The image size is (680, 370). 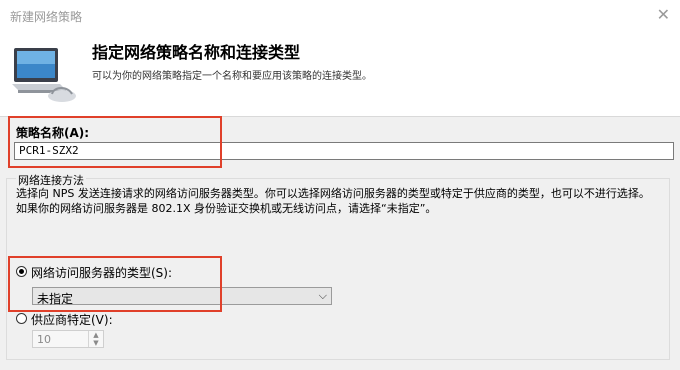 I want to click on vendor-specific-label: 供应商特定(V):, so click(x=72, y=319).